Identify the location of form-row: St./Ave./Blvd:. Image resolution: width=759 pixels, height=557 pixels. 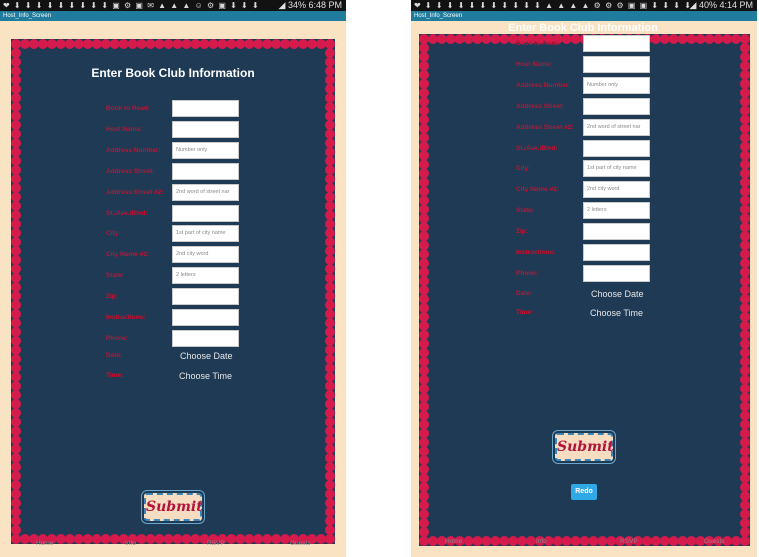
(172, 213).